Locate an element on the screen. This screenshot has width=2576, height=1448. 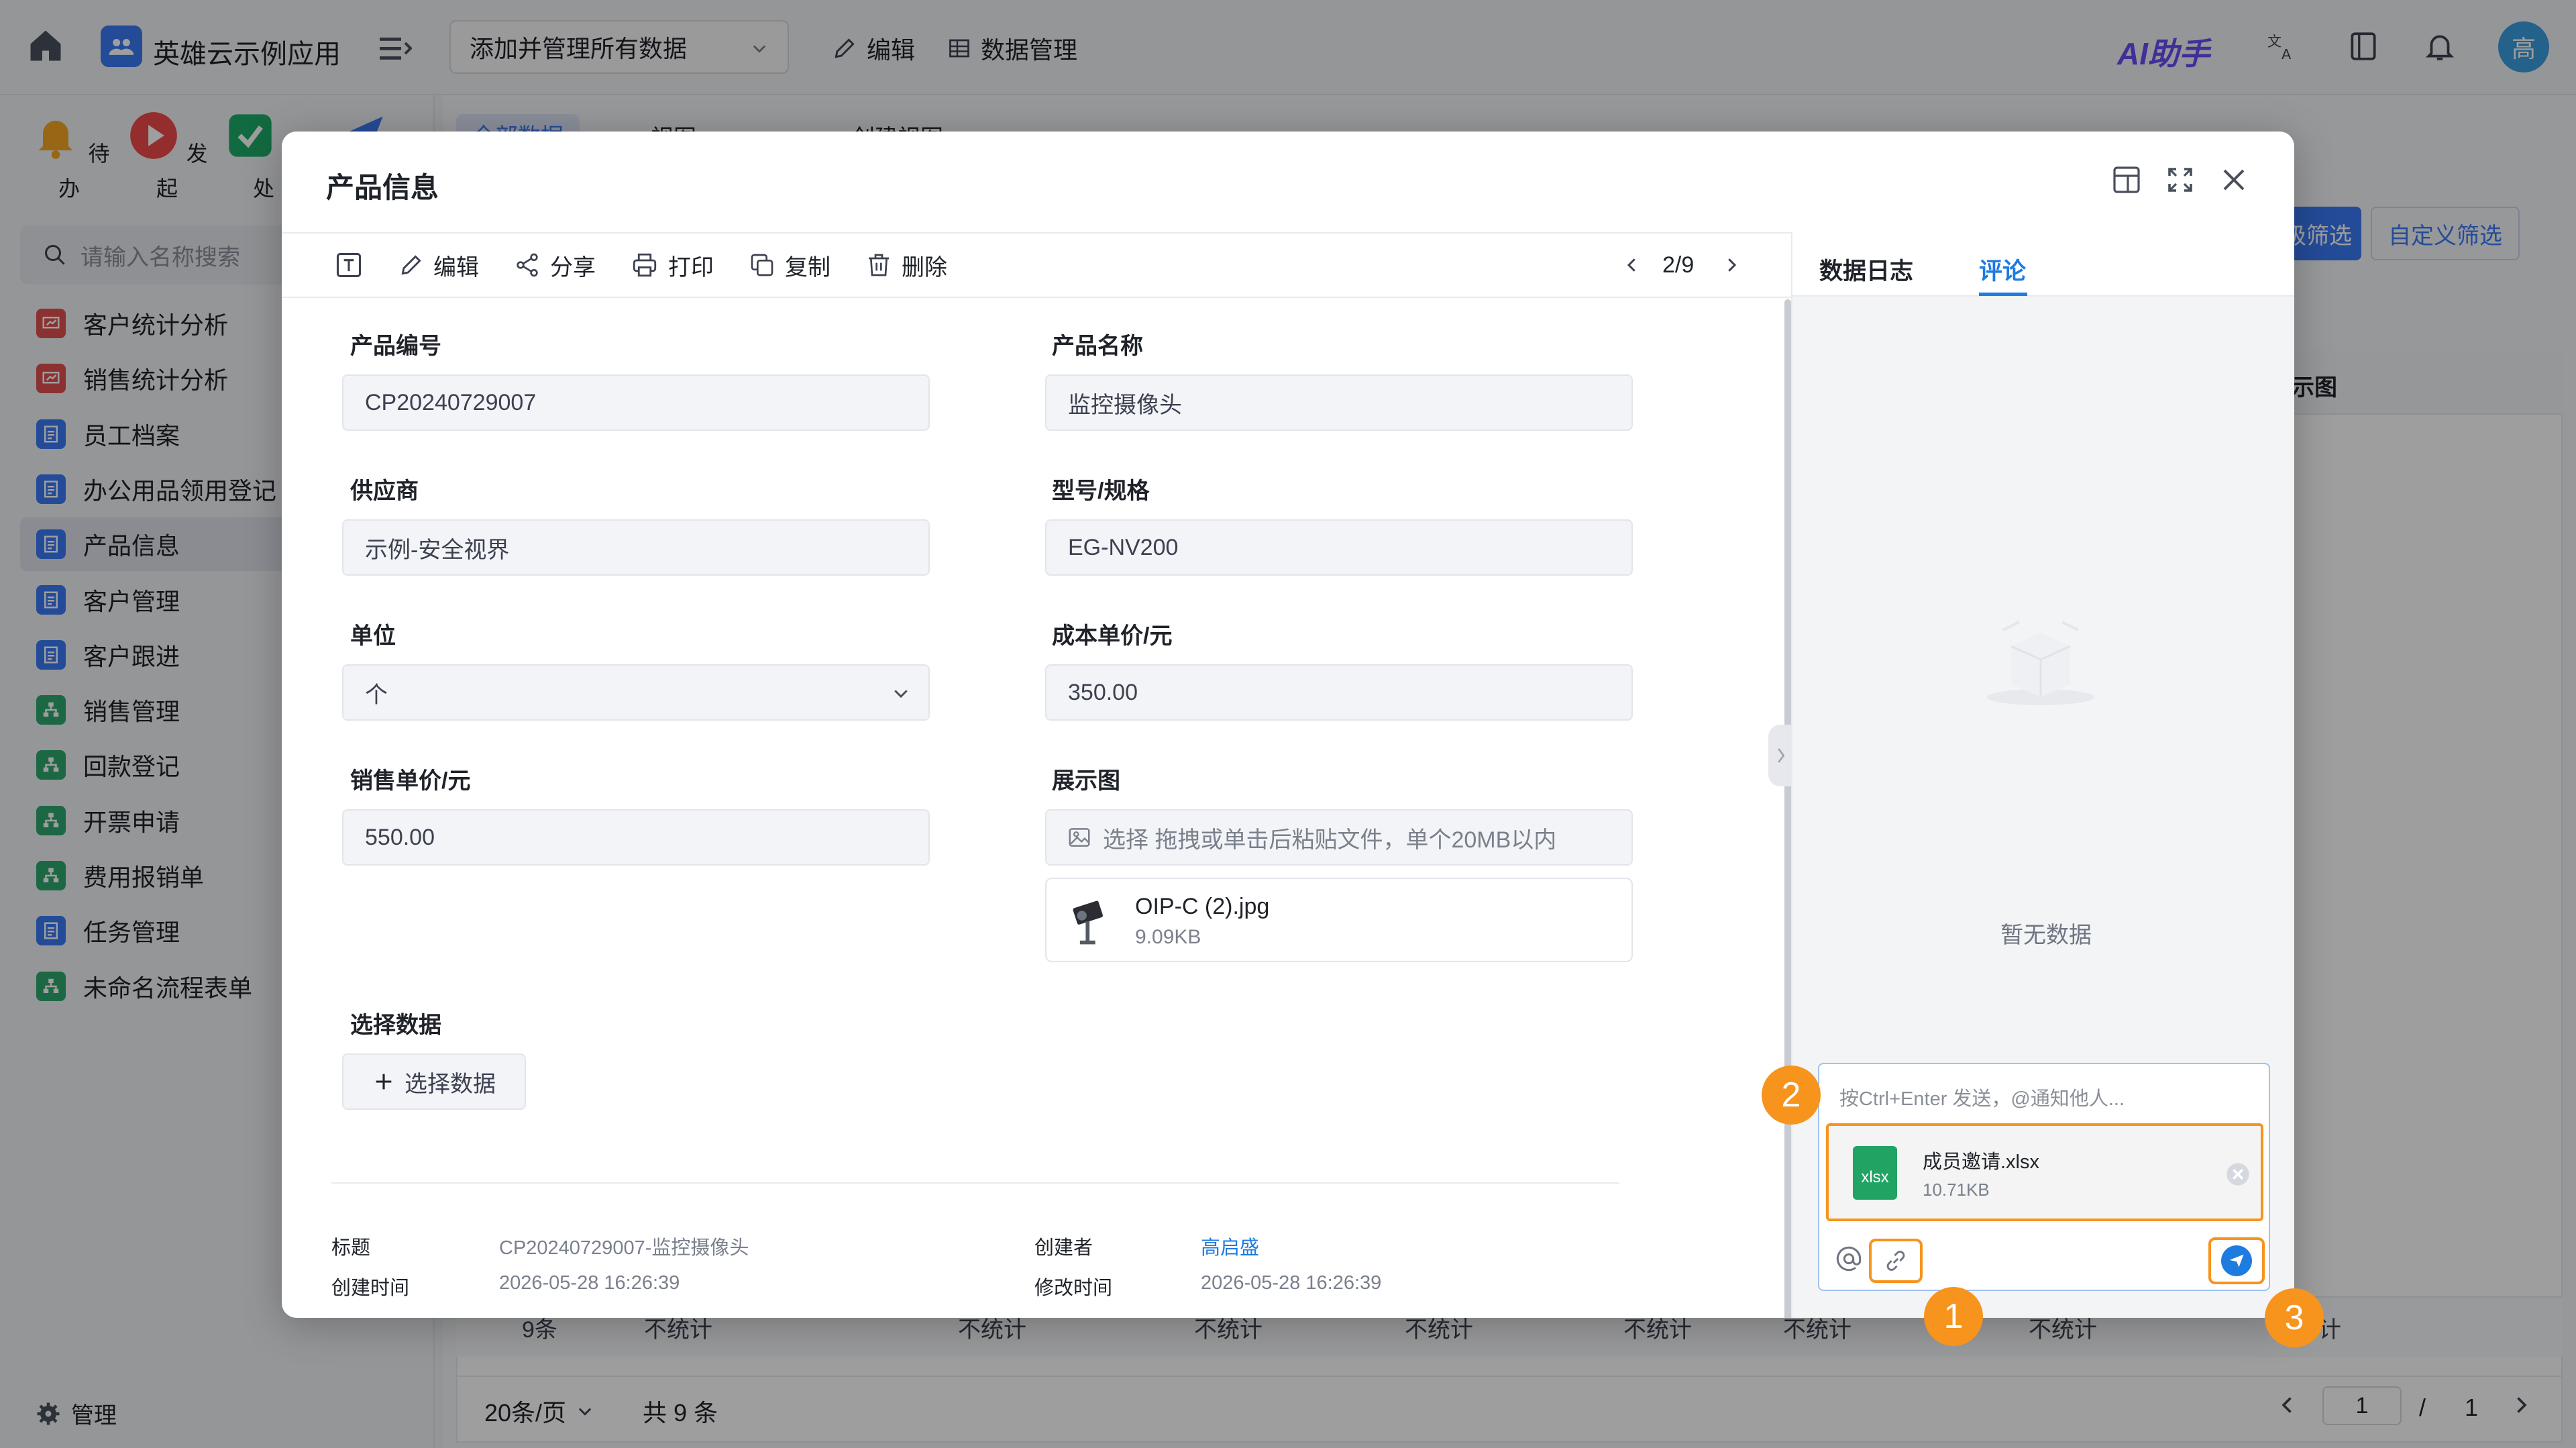
delete-button: 删除 is located at coordinates (906, 265).